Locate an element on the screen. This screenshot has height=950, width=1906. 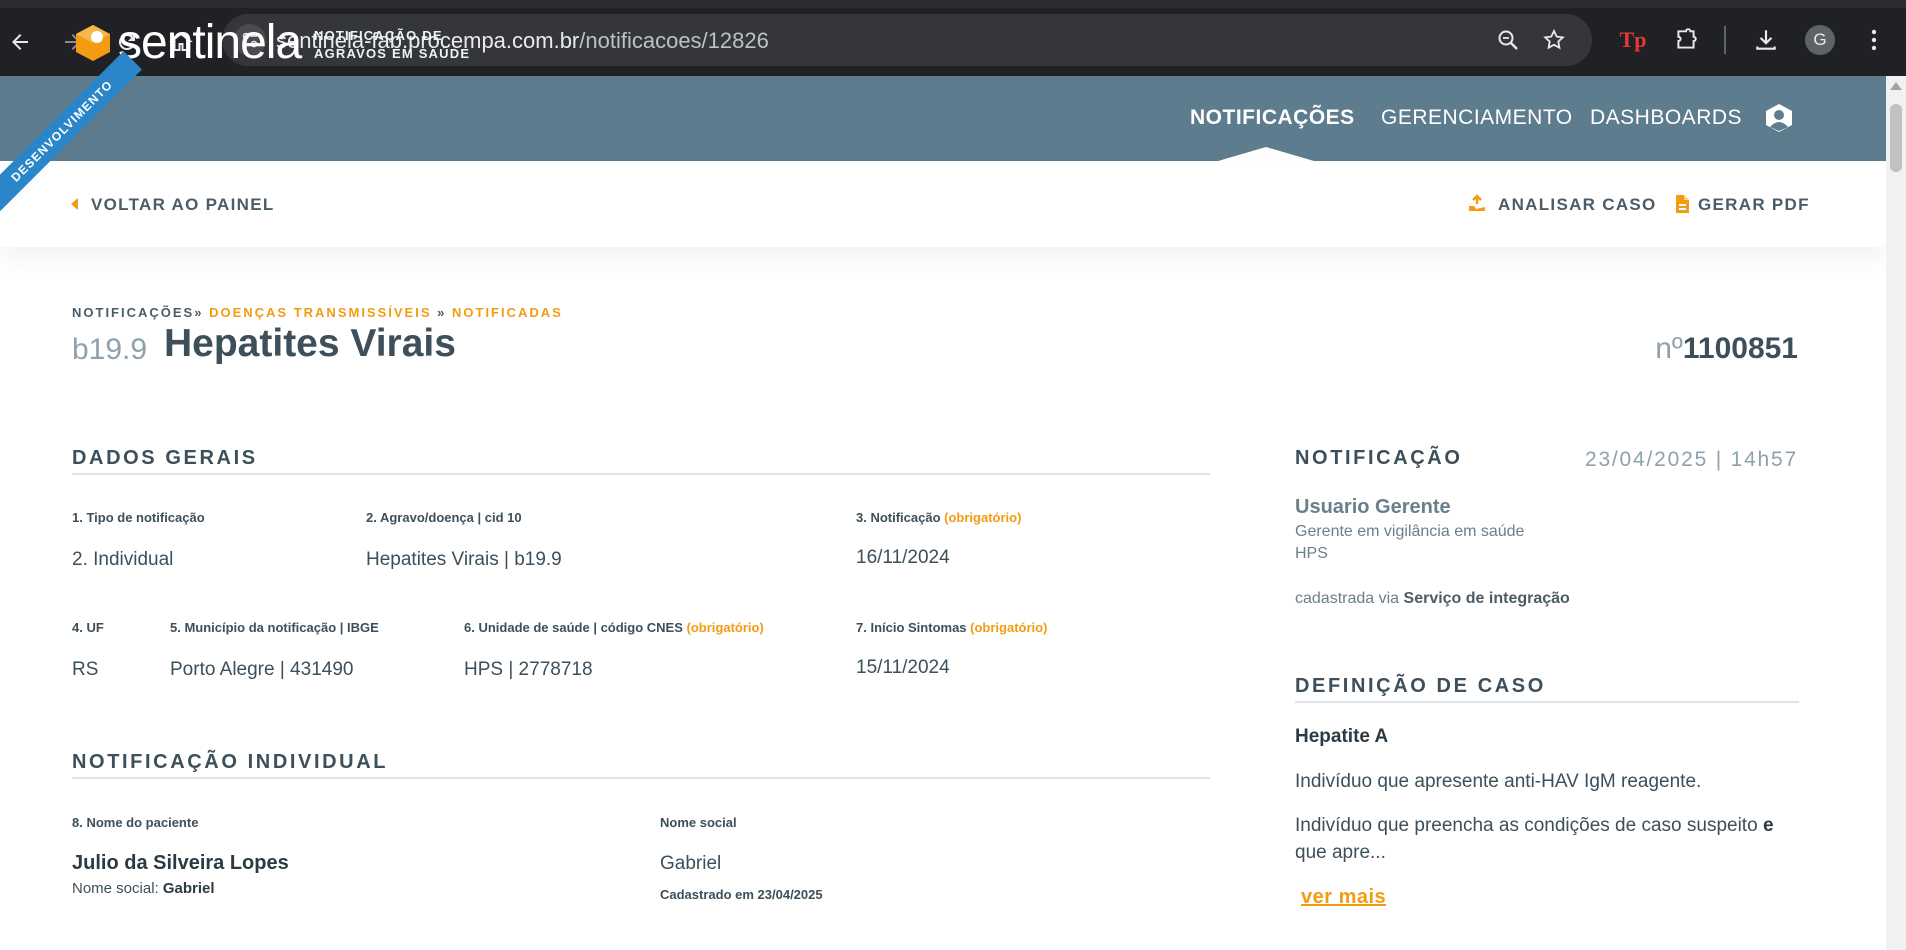
field-nome-paciente-value: Julio da Silveira Lopes is located at coordinates (180, 863).